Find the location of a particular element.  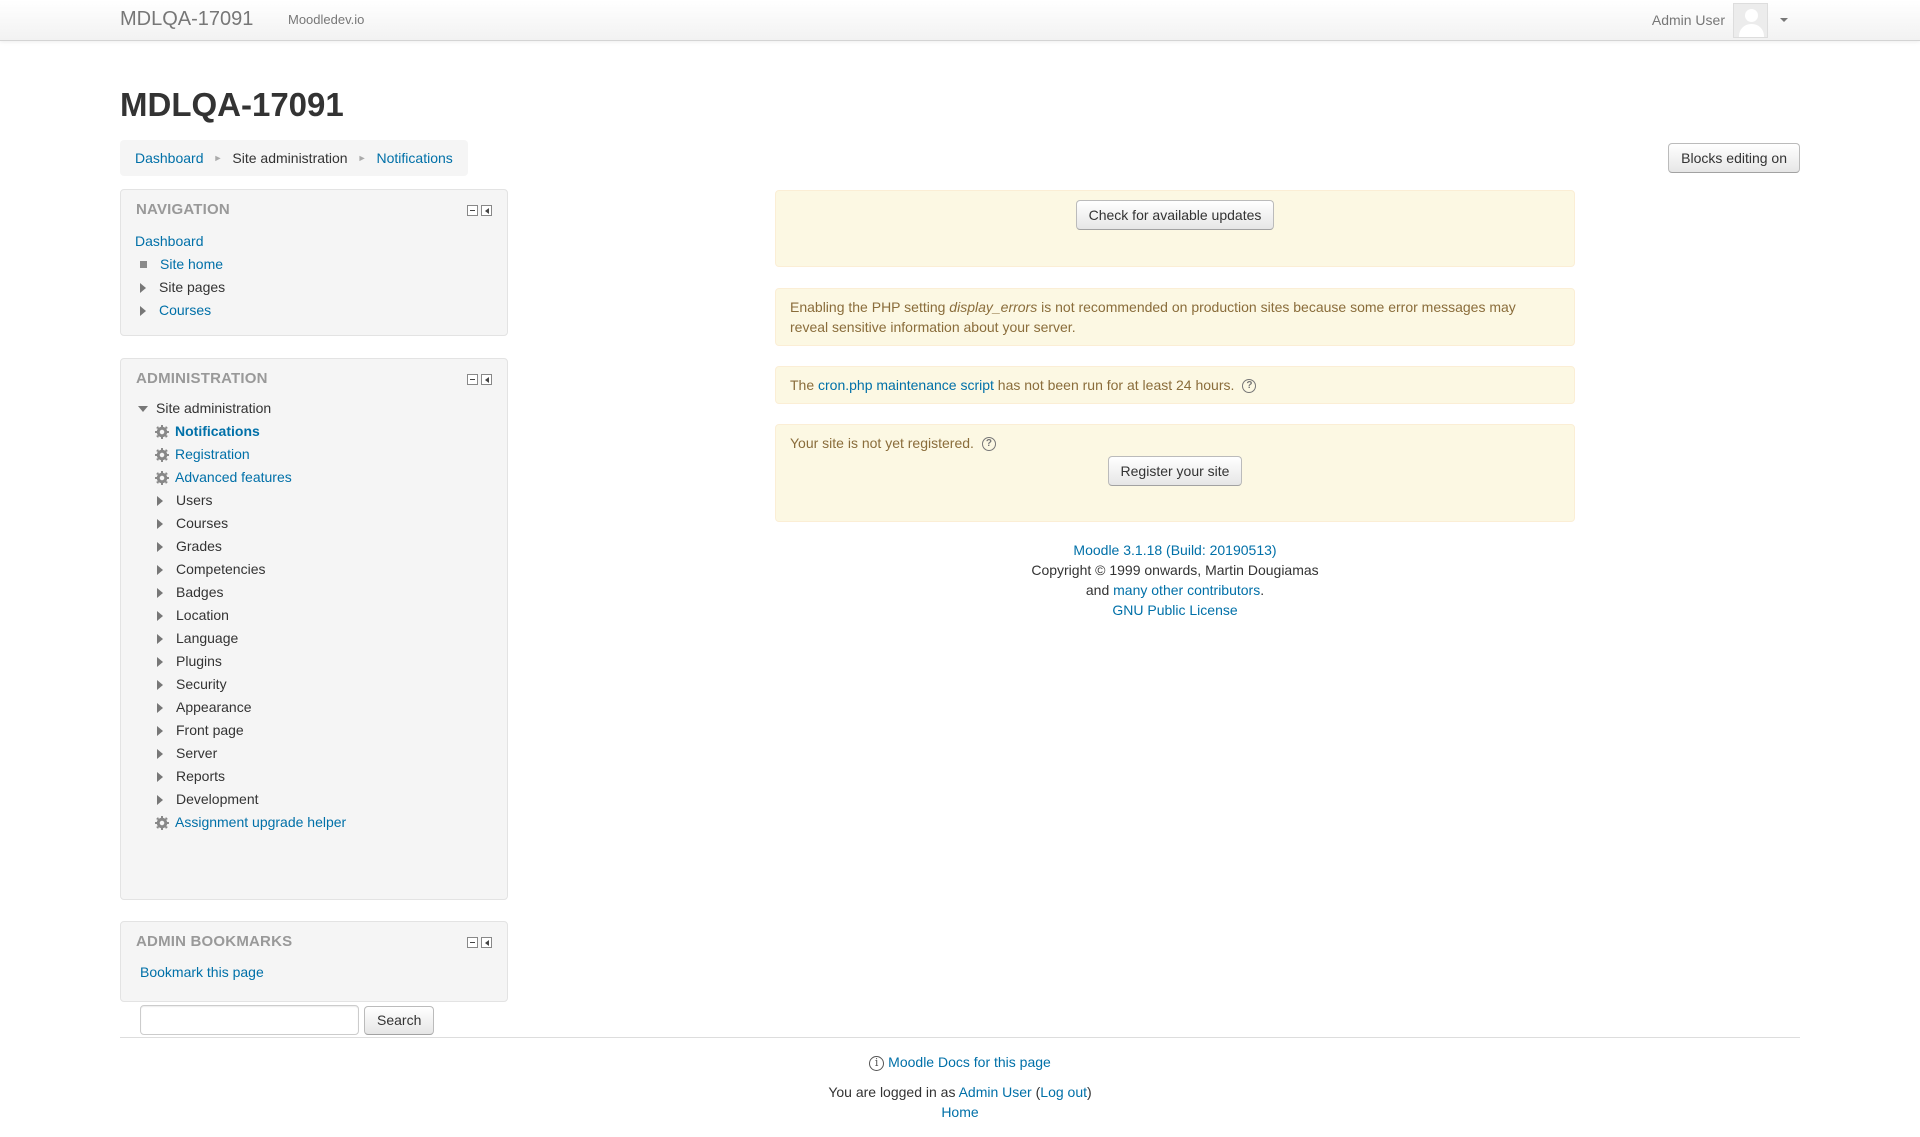

info-icon: i is located at coordinates (877, 1063).